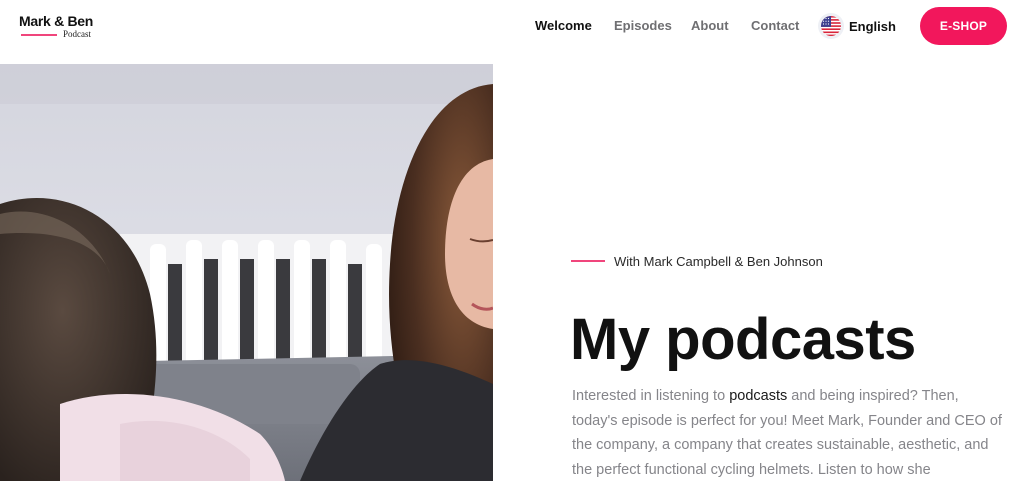 The image size is (1027, 481). Describe the element at coordinates (831, 26) in the screenshot. I see `us-flag-icon` at that location.